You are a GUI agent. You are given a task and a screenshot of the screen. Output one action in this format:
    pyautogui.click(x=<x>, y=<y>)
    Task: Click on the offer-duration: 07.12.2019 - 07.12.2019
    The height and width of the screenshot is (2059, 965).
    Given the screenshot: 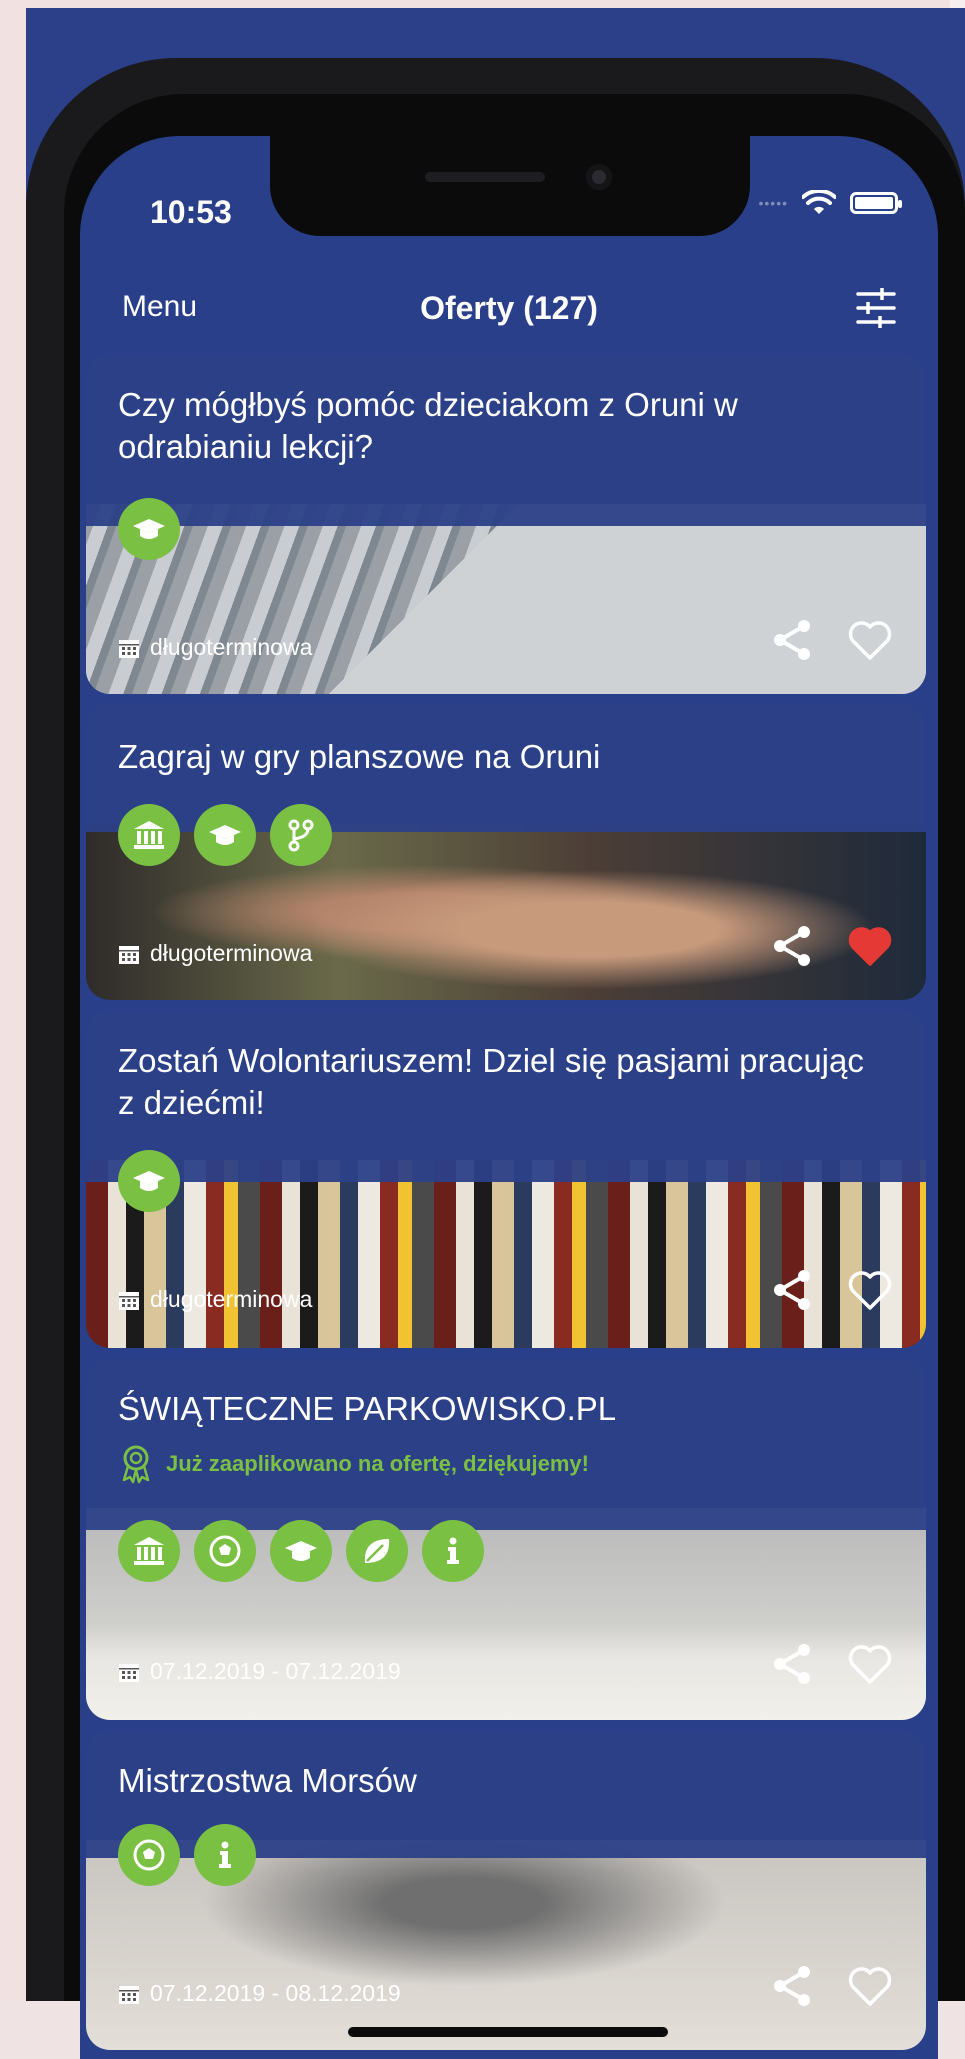 What is the action you would take?
    pyautogui.click(x=259, y=1671)
    